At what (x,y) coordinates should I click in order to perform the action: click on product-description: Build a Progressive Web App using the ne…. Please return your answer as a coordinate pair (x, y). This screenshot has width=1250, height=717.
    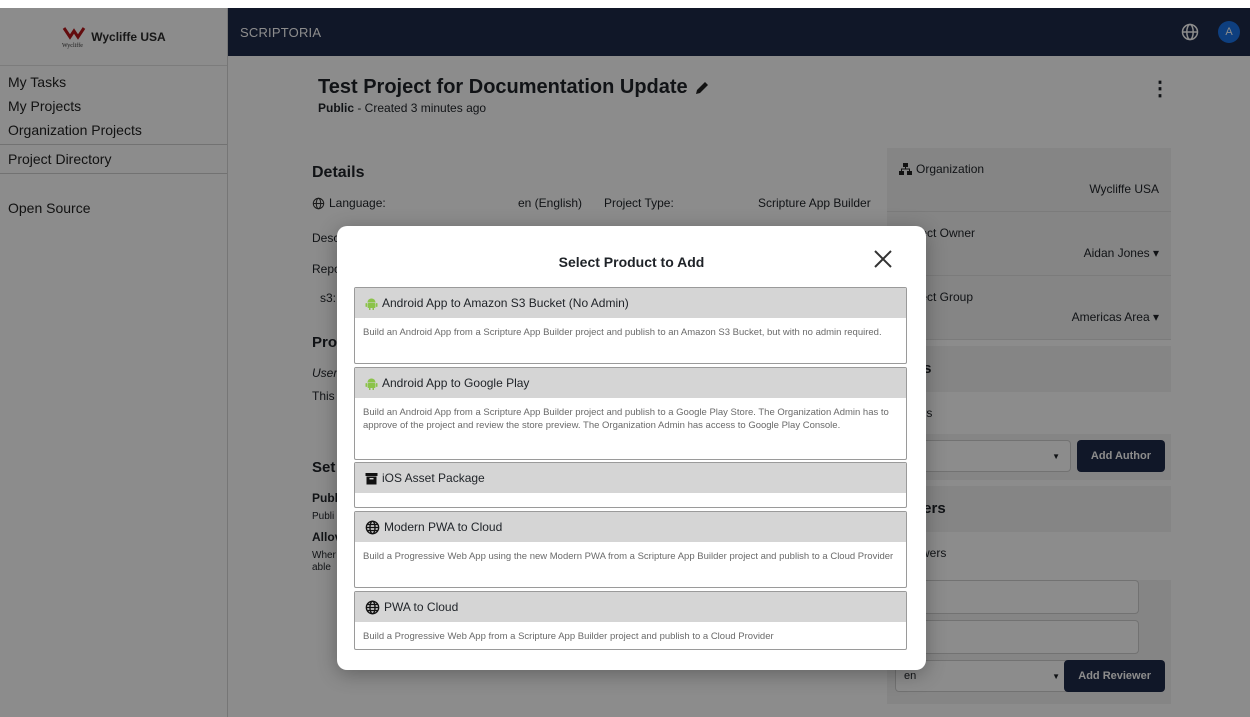
    Looking at the image, I should click on (628, 556).